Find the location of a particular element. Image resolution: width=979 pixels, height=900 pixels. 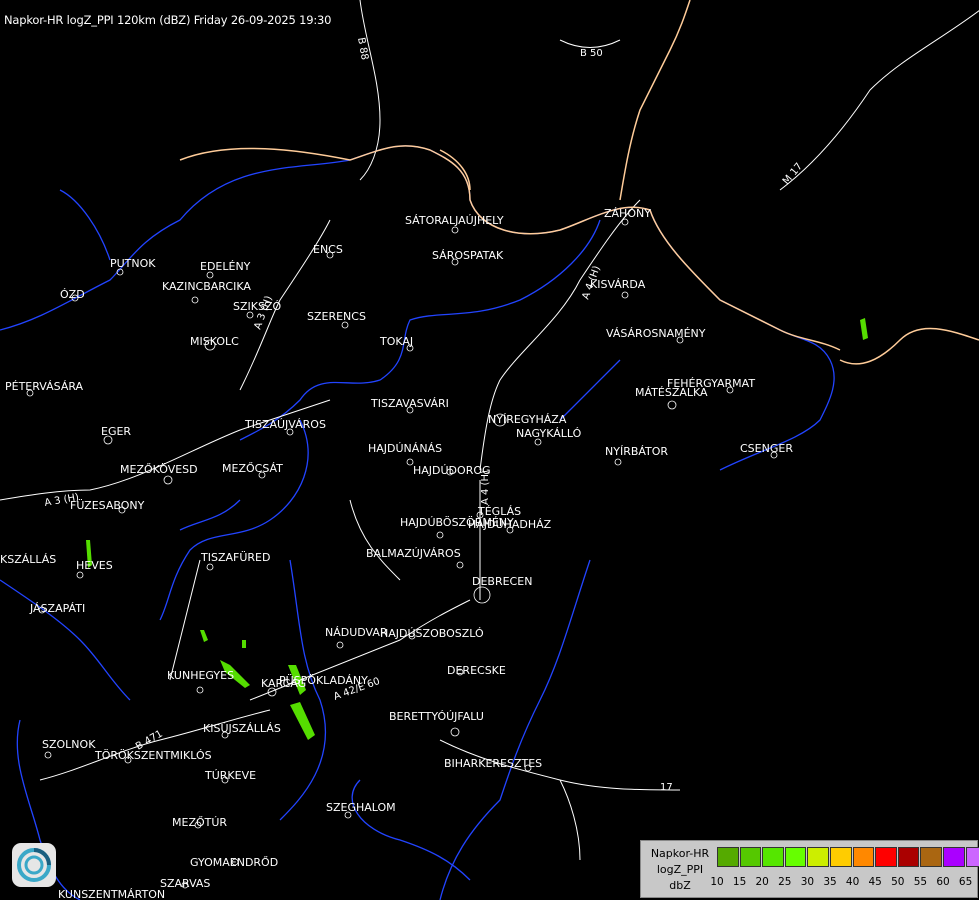

legend-tick-label: 45 is located at coordinates (875, 882).